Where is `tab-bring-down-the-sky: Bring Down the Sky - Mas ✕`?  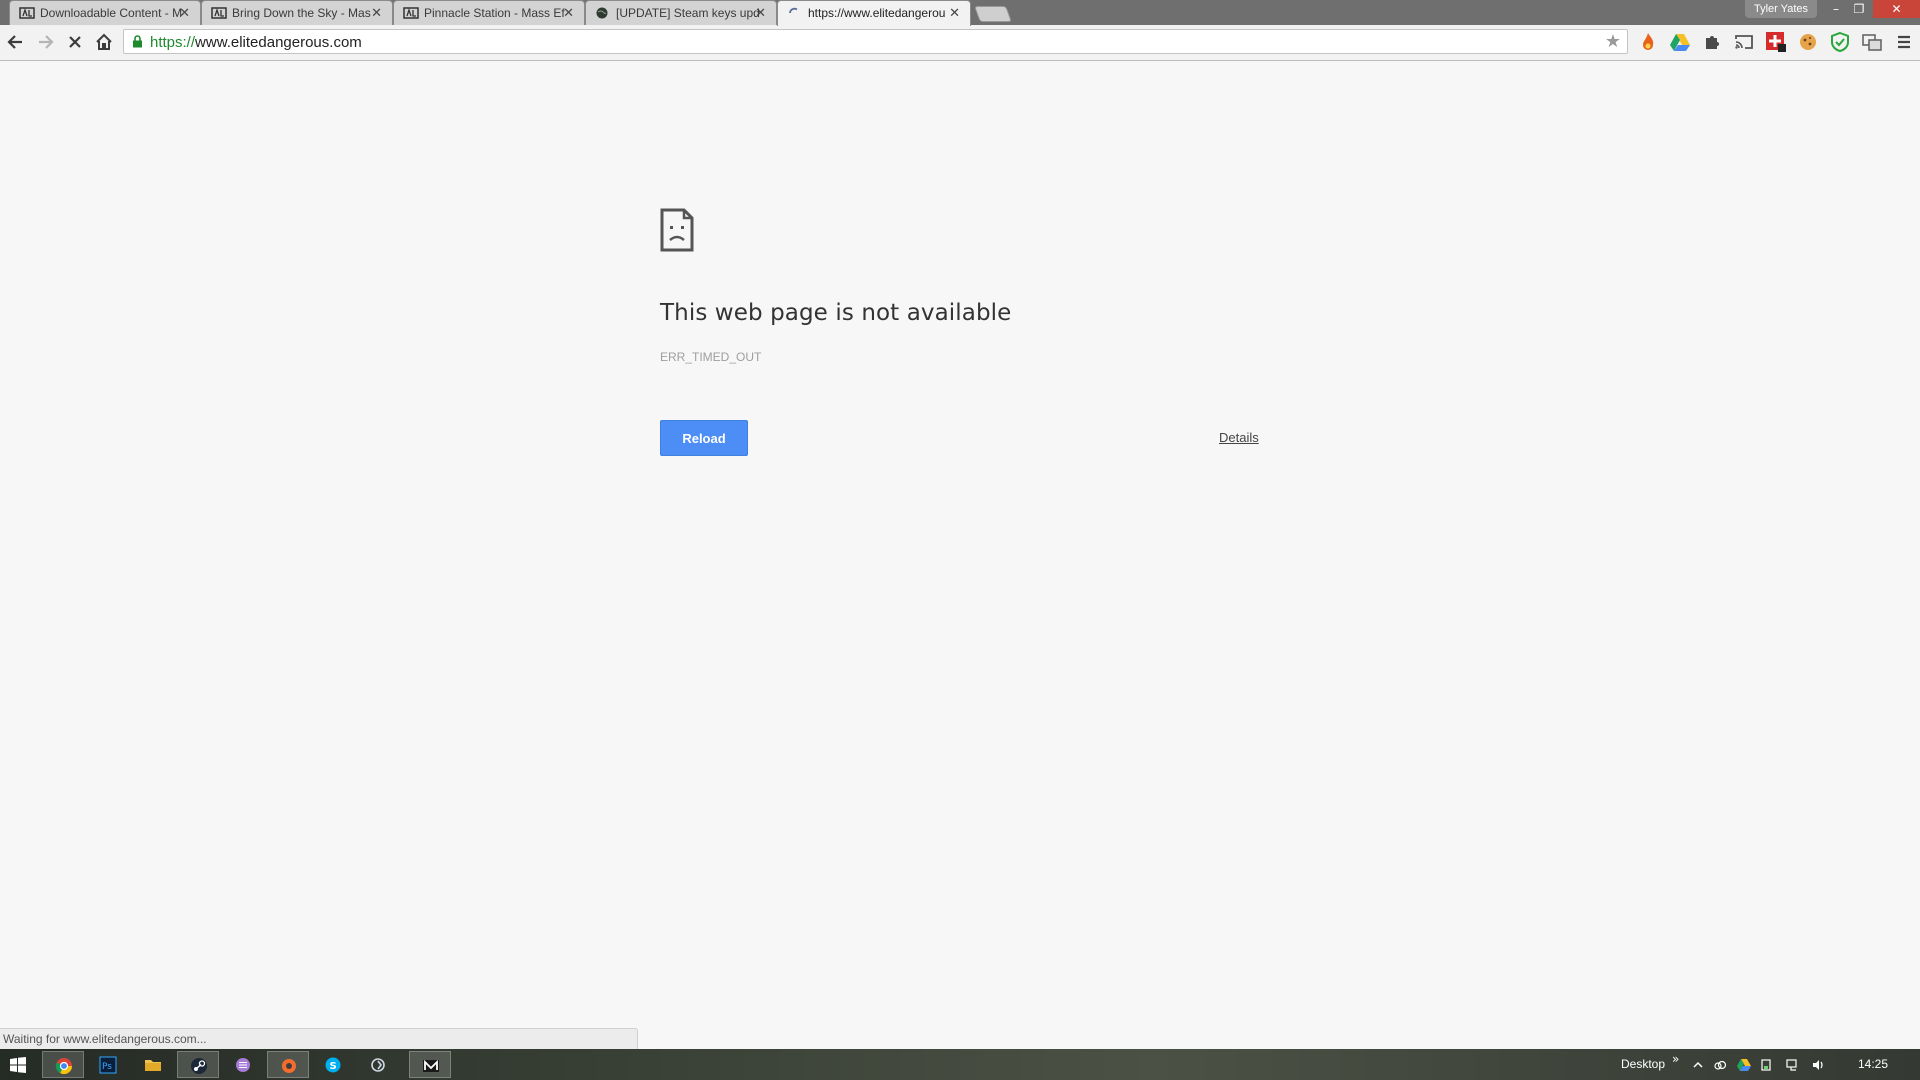
tab-bring-down-the-sky: Bring Down the Sky - Mas ✕ is located at coordinates (297, 12).